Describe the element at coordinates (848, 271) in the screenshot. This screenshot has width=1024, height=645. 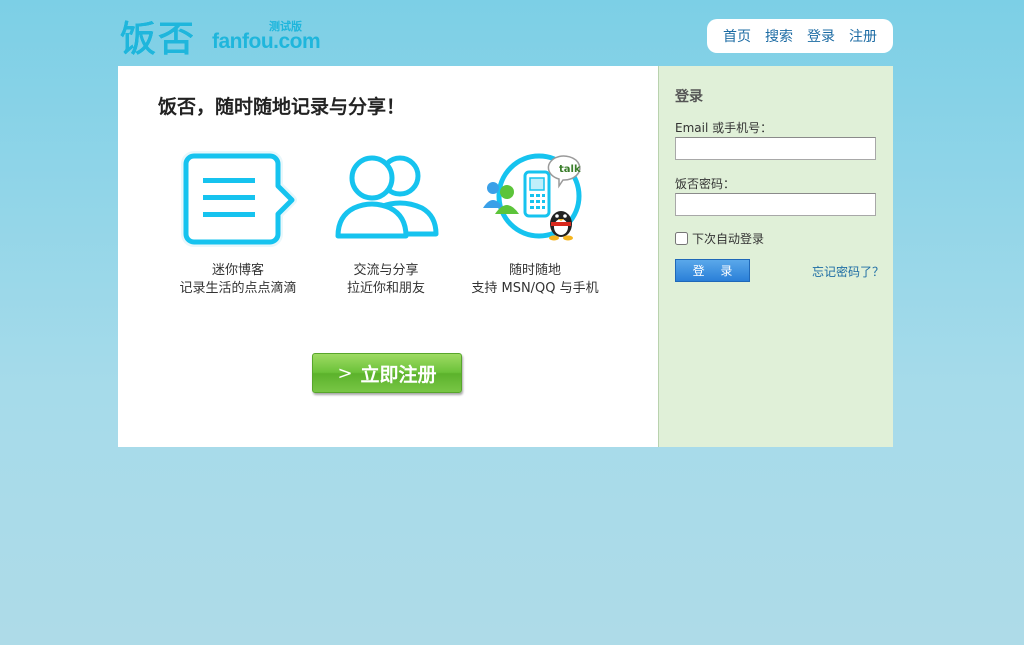
I see `forgot-password-link: 忘记密码了？` at that location.